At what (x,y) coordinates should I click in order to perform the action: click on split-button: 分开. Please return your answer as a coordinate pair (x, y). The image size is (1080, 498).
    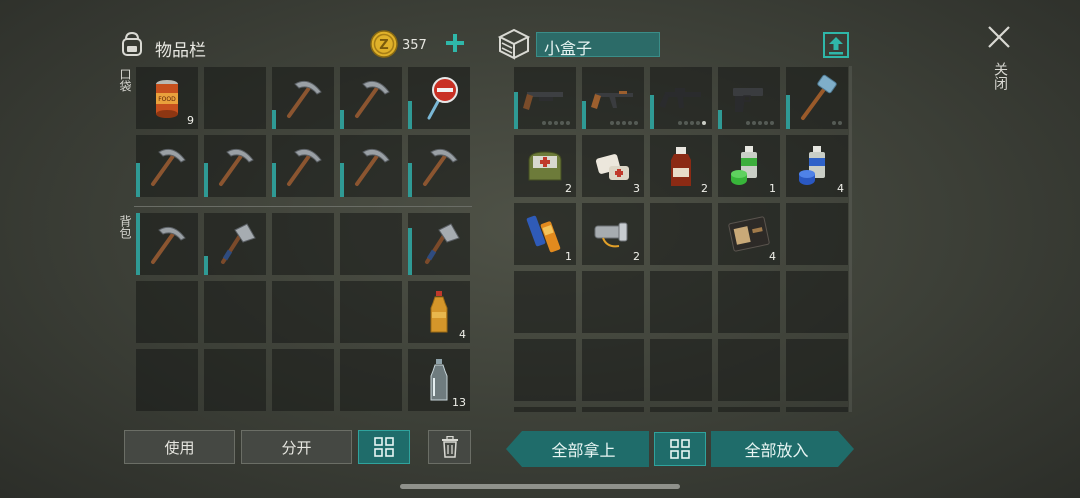
    Looking at the image, I should click on (296, 447).